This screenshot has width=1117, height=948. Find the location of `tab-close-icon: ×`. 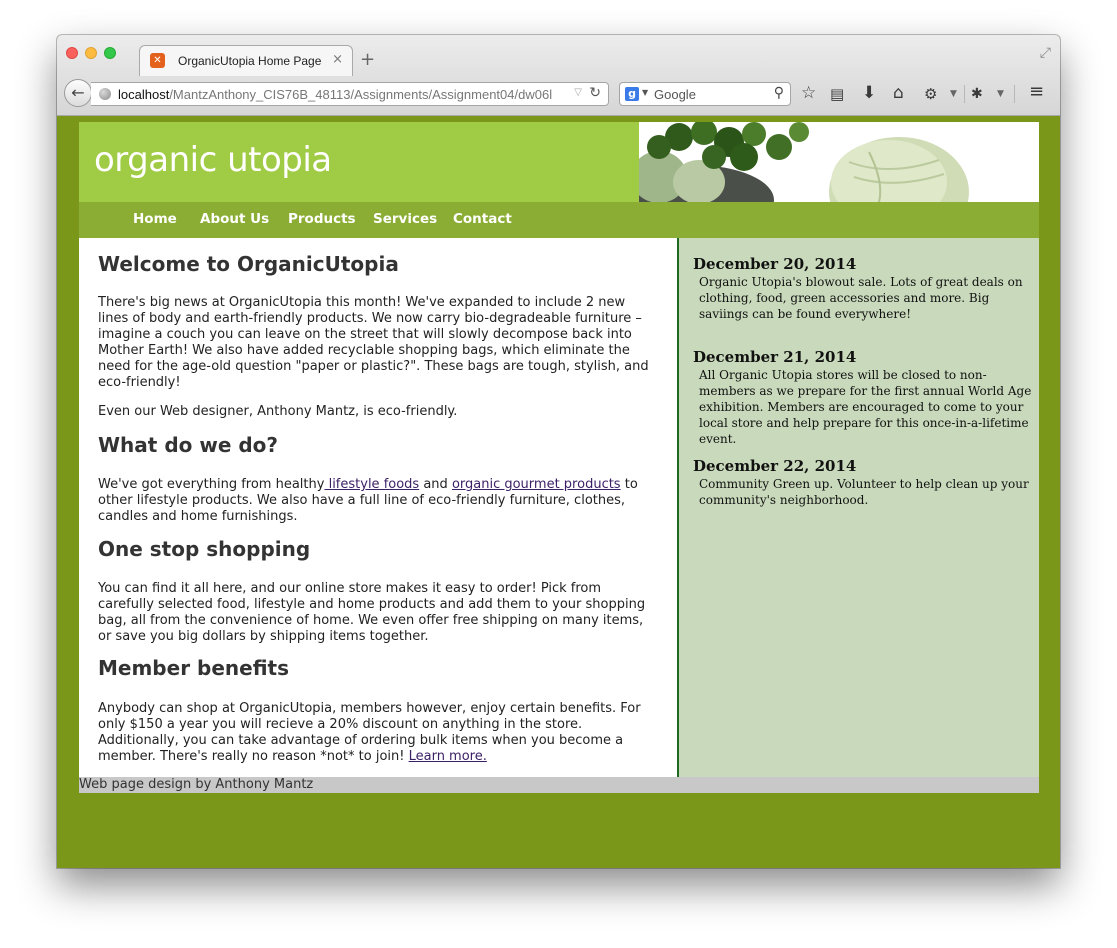

tab-close-icon: × is located at coordinates (337, 59).